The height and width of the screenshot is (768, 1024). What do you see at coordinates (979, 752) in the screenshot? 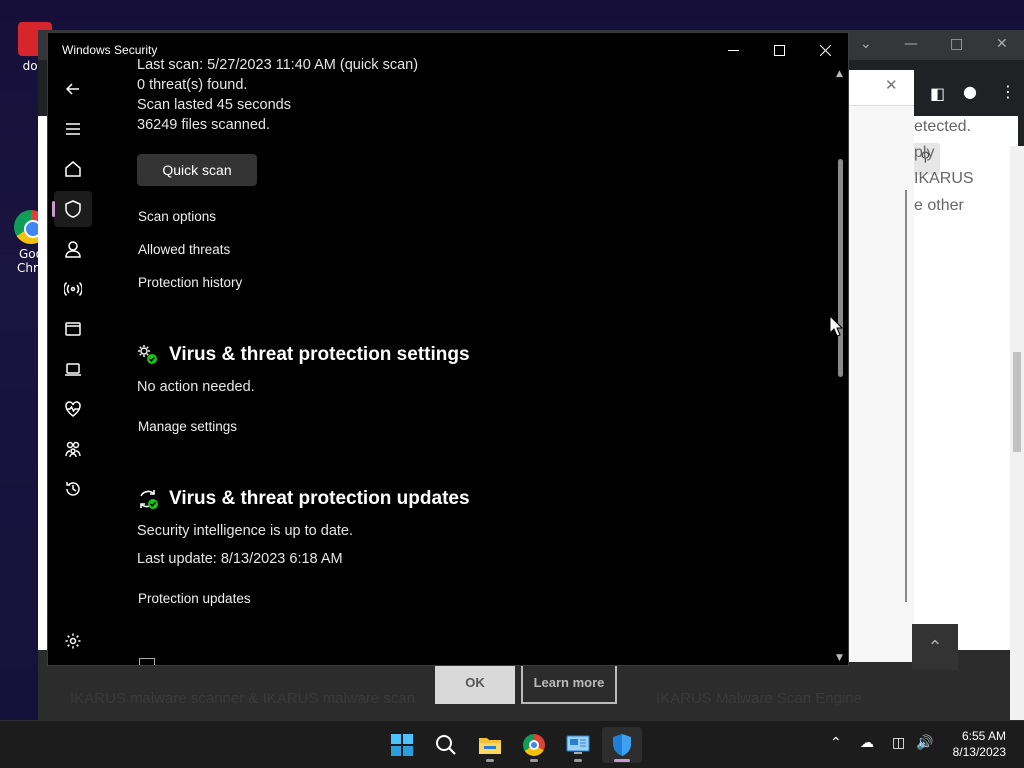
I see `date-text: 8/13/2023` at bounding box center [979, 752].